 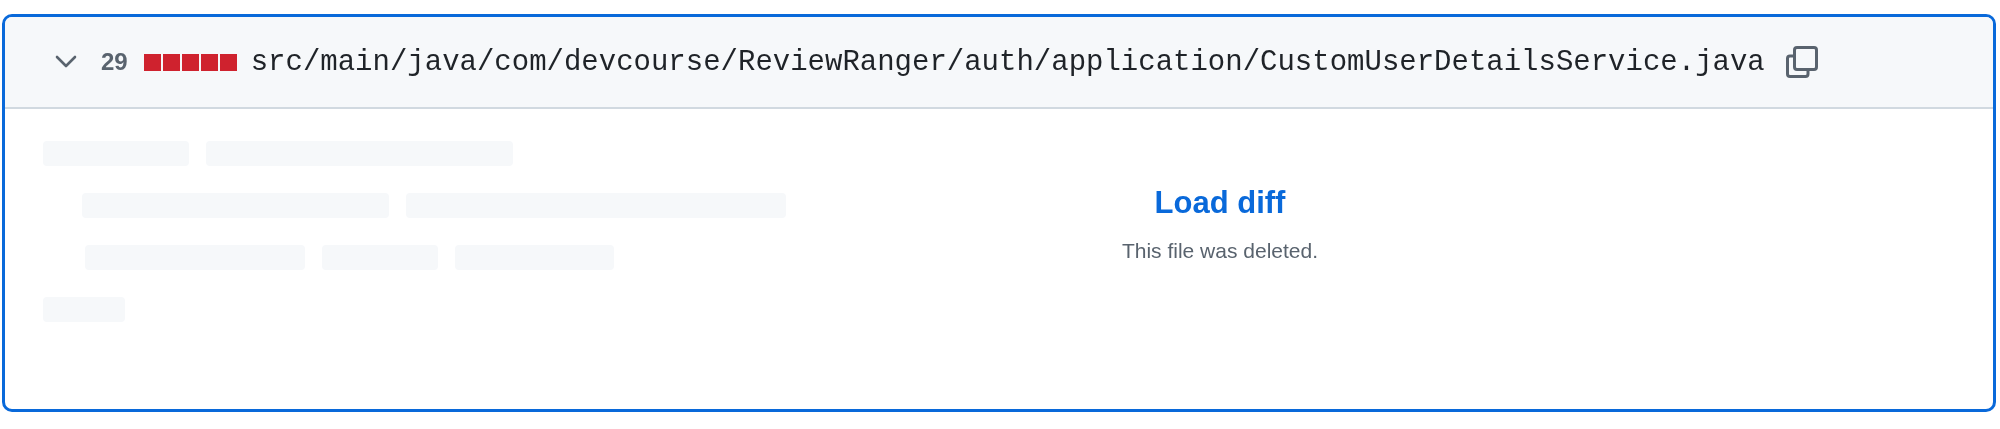 I want to click on file-path-link: src/main/java/com/devcourse/ReviewRanger/auth/application/CustomUserDetailsService.java, so click(x=1007, y=62).